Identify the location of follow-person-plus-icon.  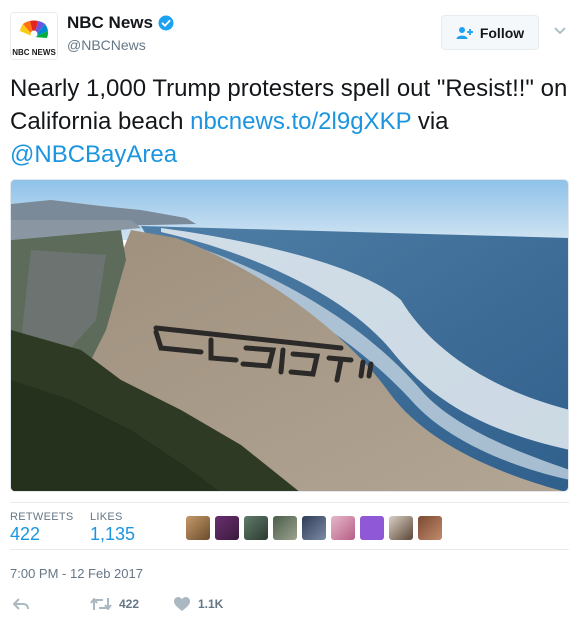
(464, 32).